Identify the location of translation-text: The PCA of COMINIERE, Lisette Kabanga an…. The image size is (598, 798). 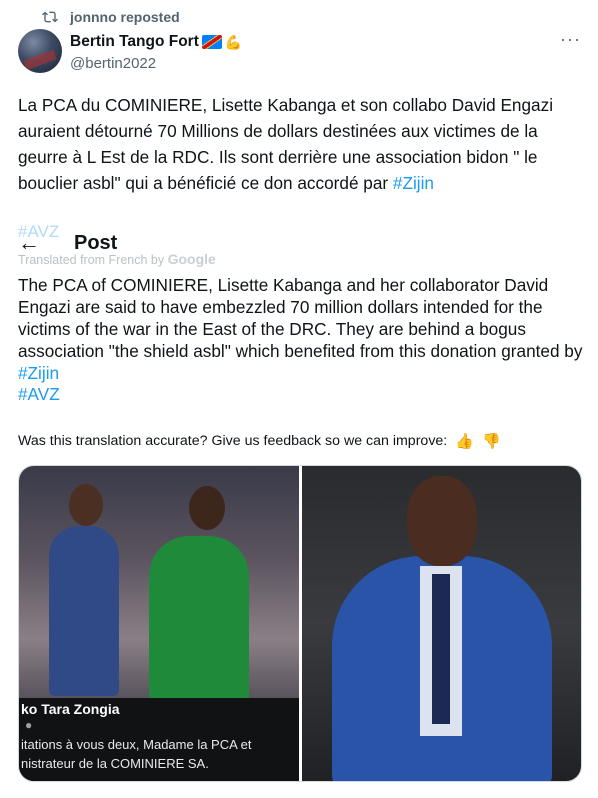
(302, 329).